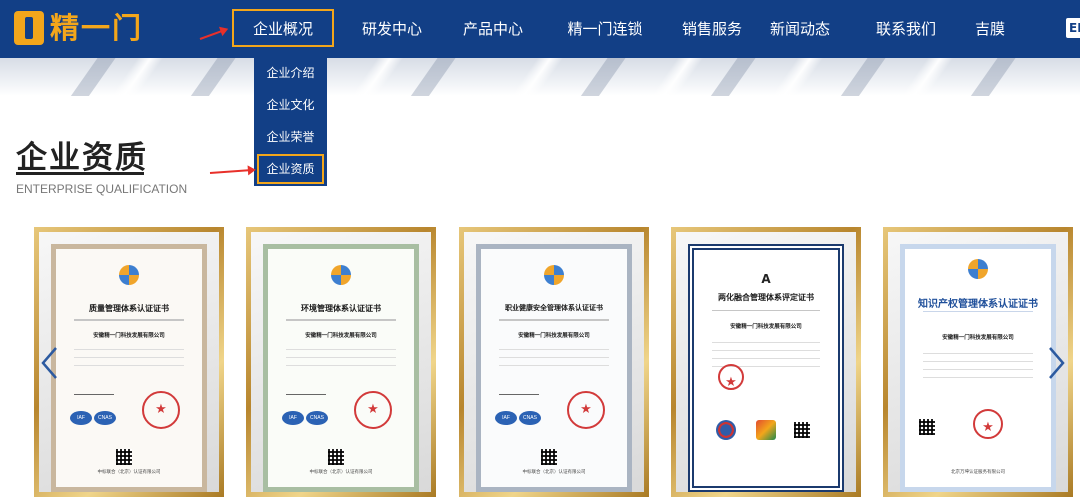  What do you see at coordinates (540, 77) in the screenshot?
I see `hero-banner` at bounding box center [540, 77].